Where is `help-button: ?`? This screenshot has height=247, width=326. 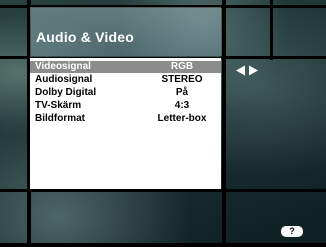
help-button: ? is located at coordinates (292, 231).